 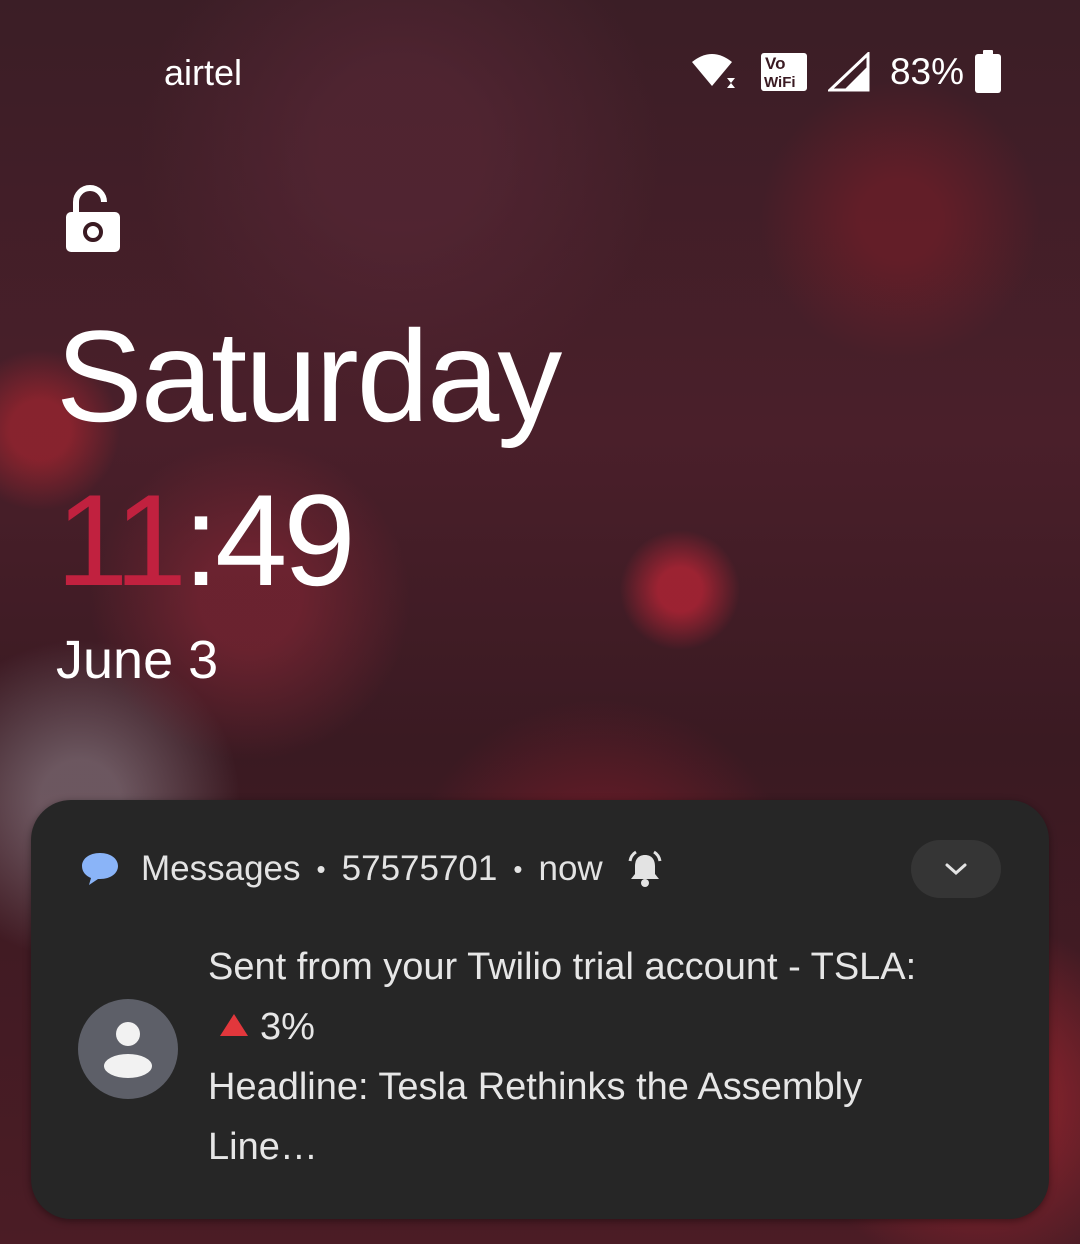 I want to click on expand-notification-button, so click(x=956, y=869).